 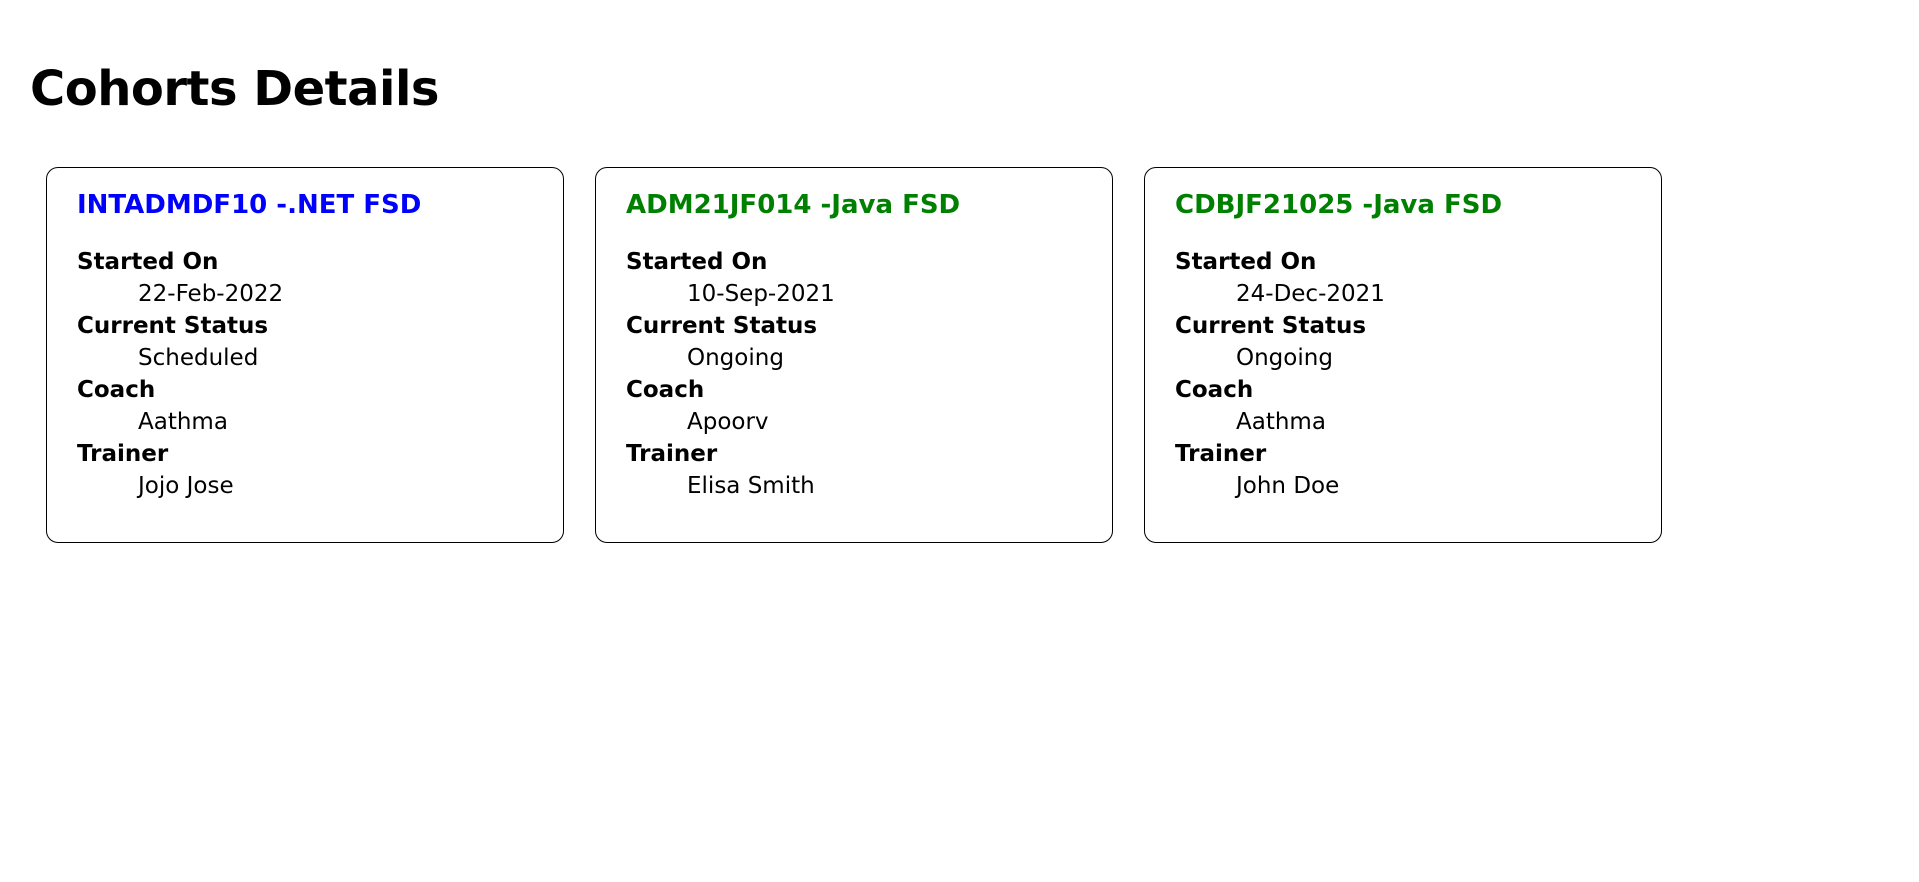 I want to click on page-title: Cohorts Details, so click(x=234, y=89).